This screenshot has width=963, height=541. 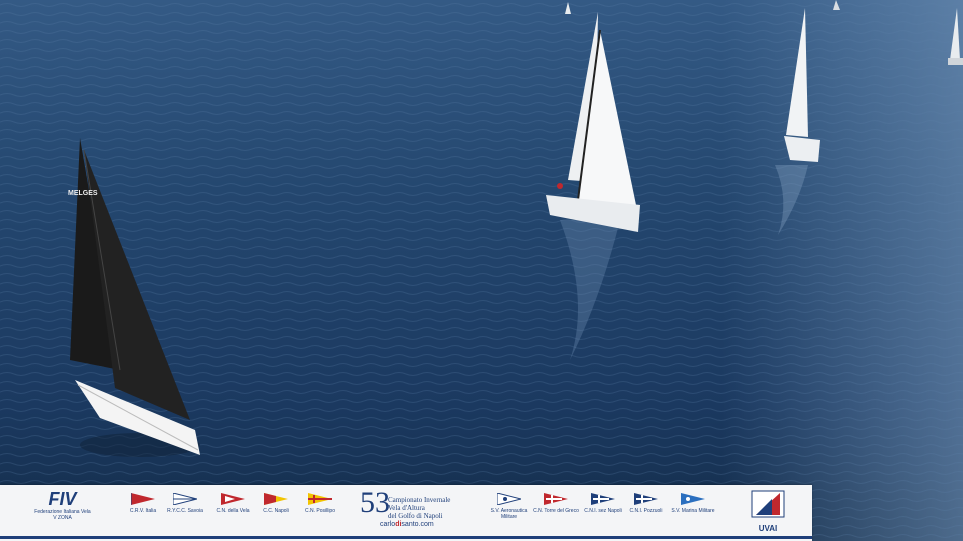 I want to click on club-burgee: C.R.V. Italia, so click(x=143, y=503).